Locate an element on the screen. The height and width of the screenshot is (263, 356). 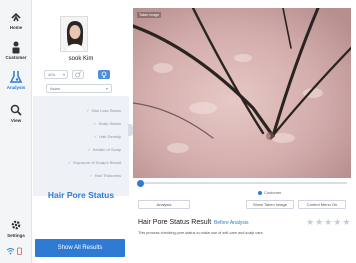
nav-analysis-label: Analysis is located at coordinates (16, 87).